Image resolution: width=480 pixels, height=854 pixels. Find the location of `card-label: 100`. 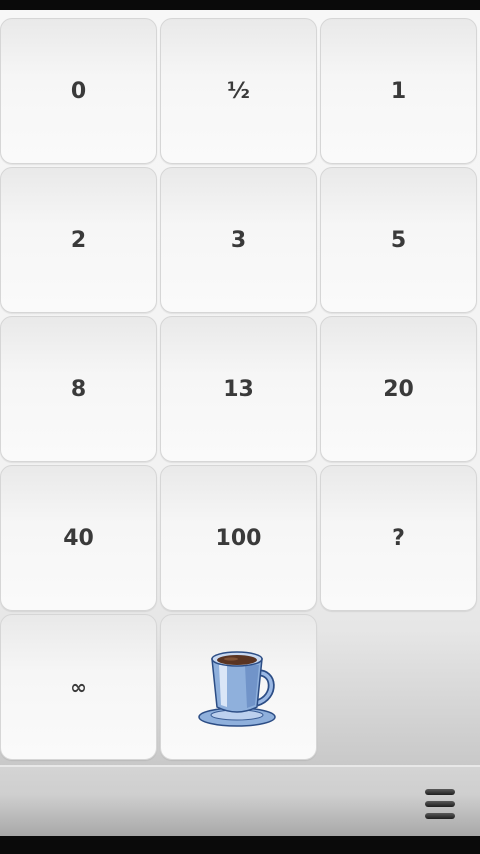

card-label: 100 is located at coordinates (238, 538).